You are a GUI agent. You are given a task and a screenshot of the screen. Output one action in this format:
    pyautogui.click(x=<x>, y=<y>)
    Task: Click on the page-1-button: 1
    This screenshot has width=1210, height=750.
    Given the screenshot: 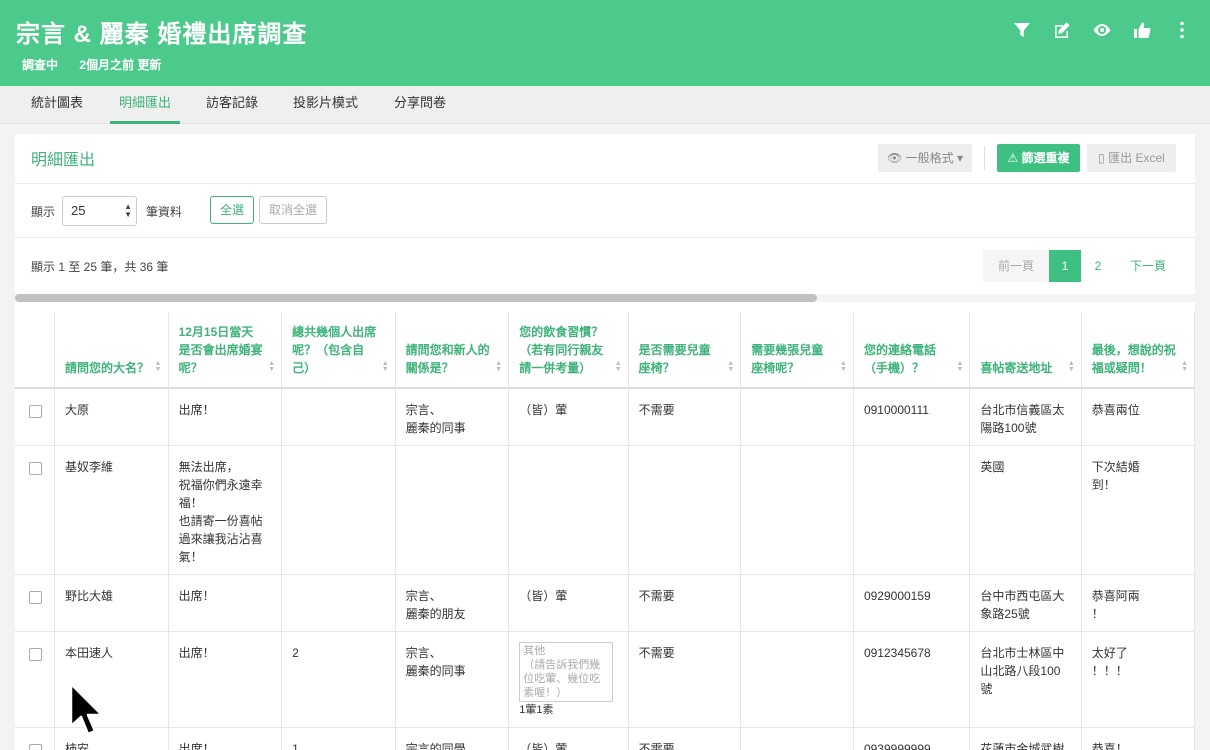 What is the action you would take?
    pyautogui.click(x=1065, y=266)
    